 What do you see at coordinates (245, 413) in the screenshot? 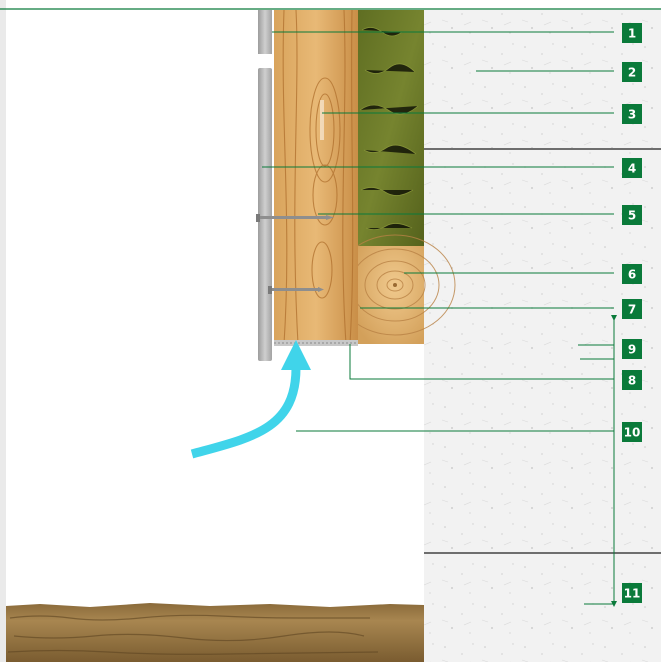
I see `airflow-arrow-shaft` at bounding box center [245, 413].